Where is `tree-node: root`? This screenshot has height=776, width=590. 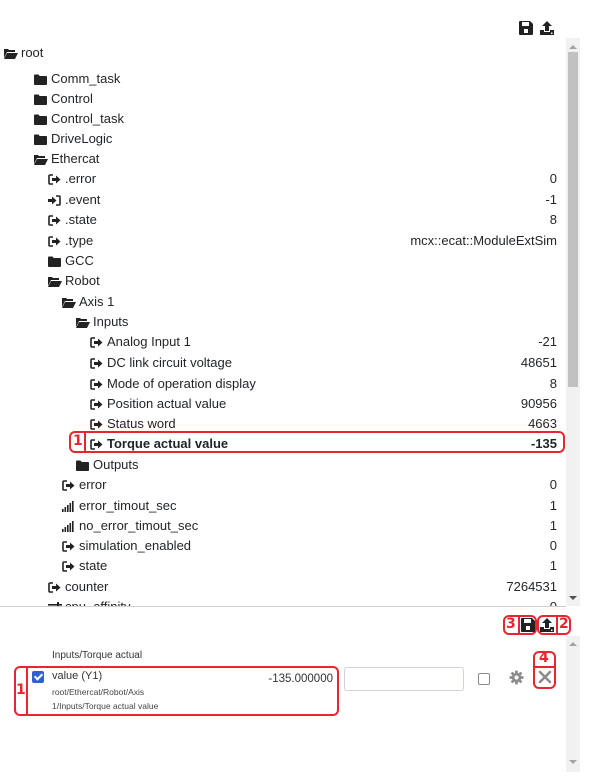 tree-node: root is located at coordinates (283, 52).